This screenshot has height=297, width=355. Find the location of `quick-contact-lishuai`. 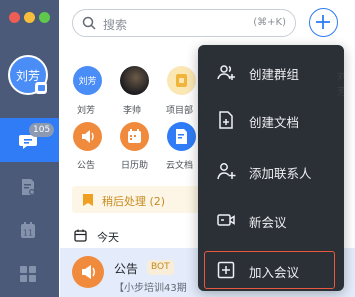

quick-contact-lishuai is located at coordinates (134, 80).